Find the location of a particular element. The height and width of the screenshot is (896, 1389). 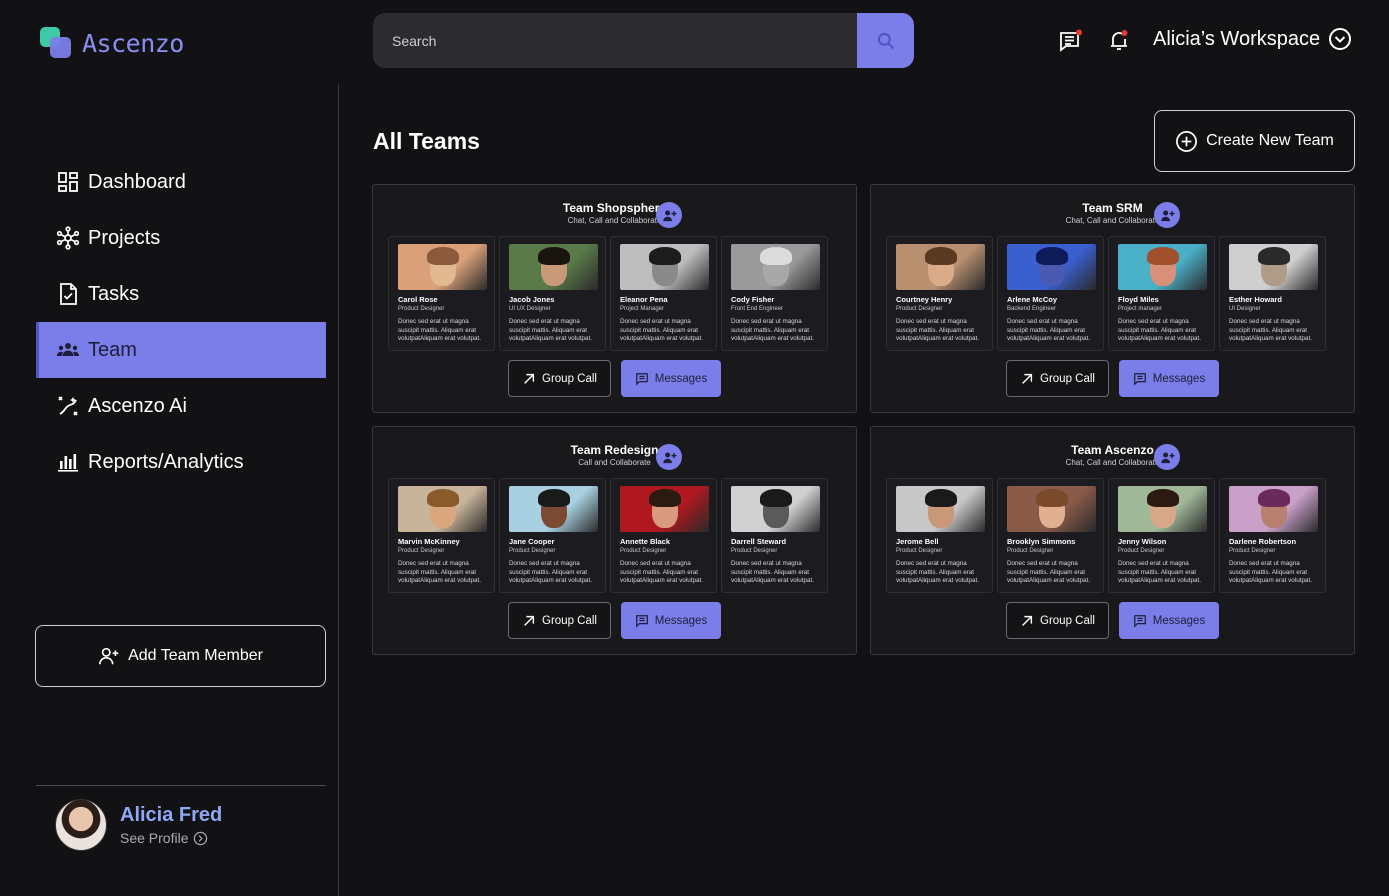

team-name: Team Redesign is located at coordinates (614, 450).